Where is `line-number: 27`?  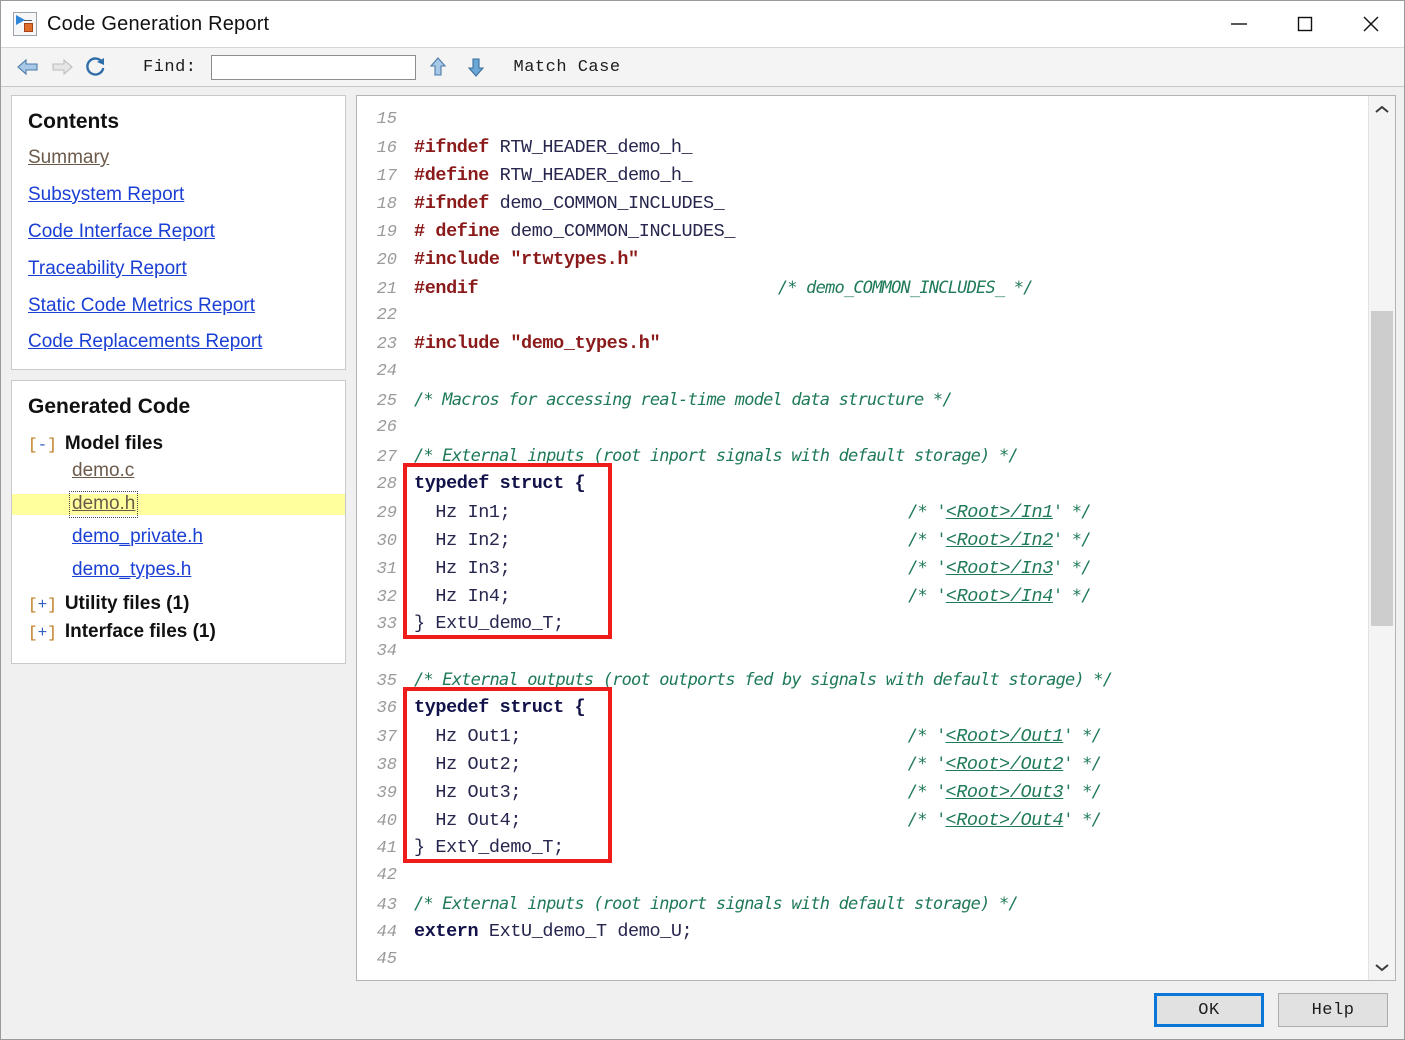
line-number: 27 is located at coordinates (386, 457).